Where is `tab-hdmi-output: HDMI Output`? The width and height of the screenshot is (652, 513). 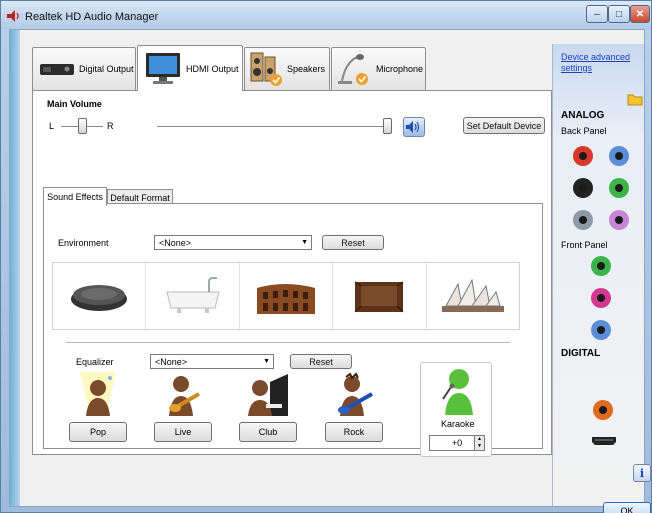 tab-hdmi-output: HDMI Output is located at coordinates (190, 68).